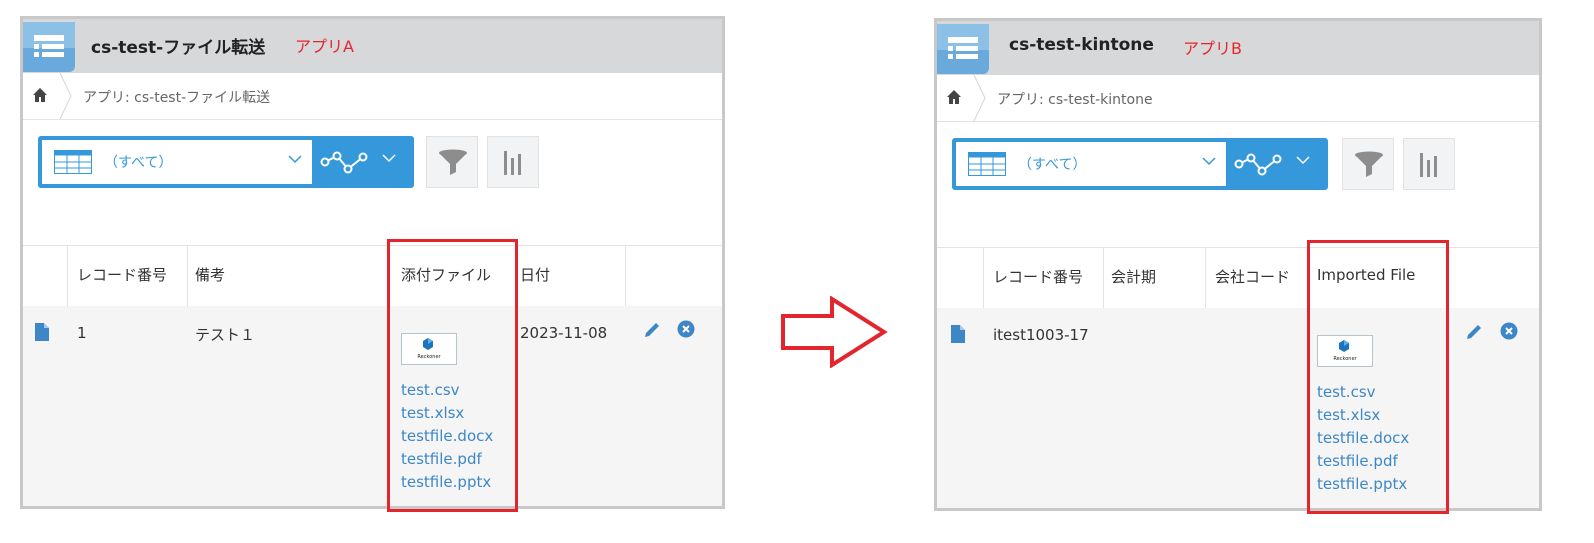 This screenshot has width=1594, height=543. What do you see at coordinates (176, 97) in the screenshot?
I see `breadcrumb-app: アプリ: cs-test-ファイル転送` at bounding box center [176, 97].